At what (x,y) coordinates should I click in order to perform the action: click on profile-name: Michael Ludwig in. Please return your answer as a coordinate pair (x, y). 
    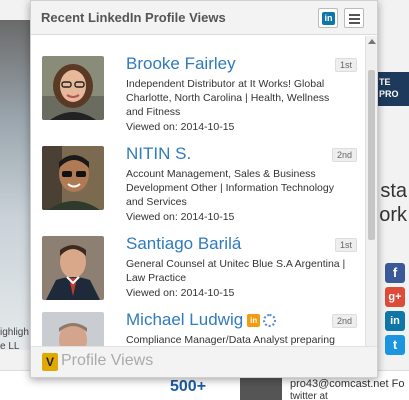
    Looking at the image, I should click on (201, 320).